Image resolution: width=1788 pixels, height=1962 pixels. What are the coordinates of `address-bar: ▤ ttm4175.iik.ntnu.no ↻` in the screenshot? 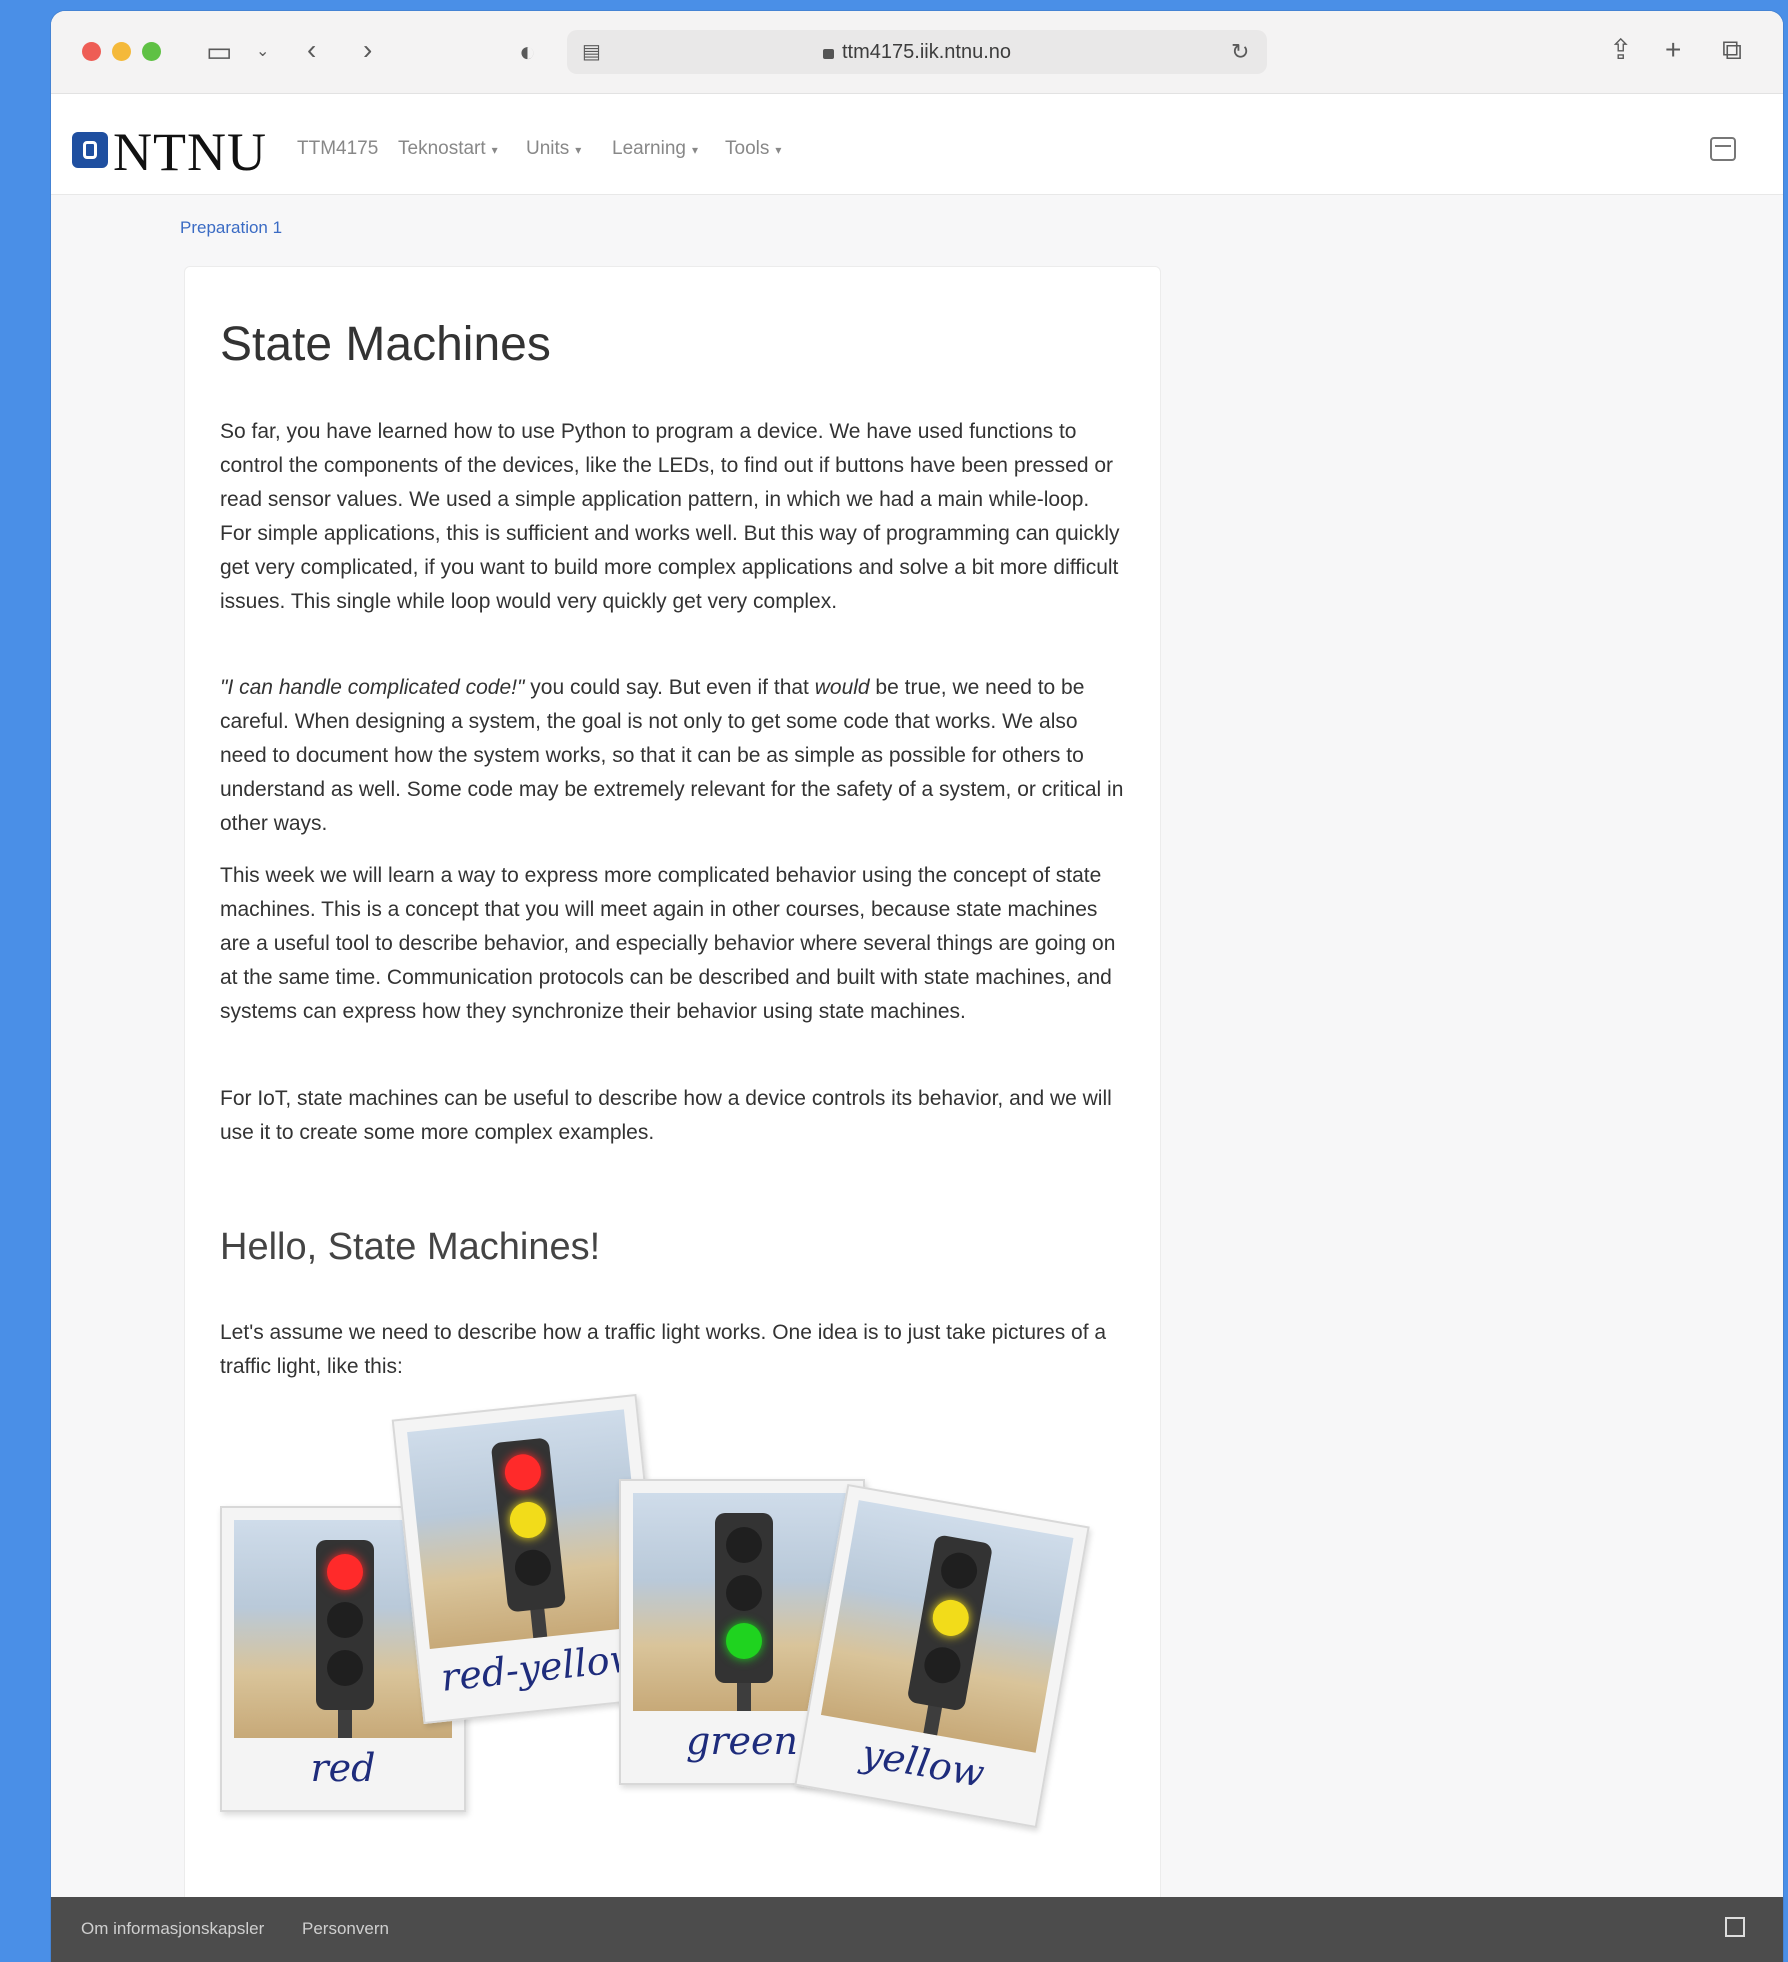 It's located at (917, 52).